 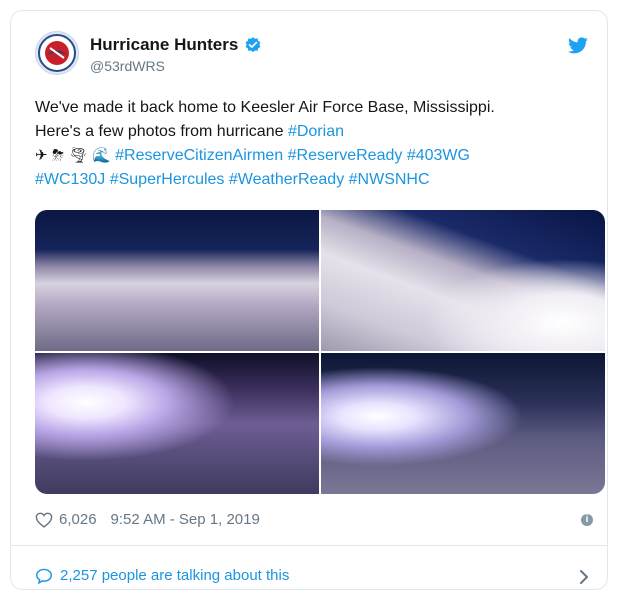 What do you see at coordinates (587, 520) in the screenshot?
I see `info-icon: i` at bounding box center [587, 520].